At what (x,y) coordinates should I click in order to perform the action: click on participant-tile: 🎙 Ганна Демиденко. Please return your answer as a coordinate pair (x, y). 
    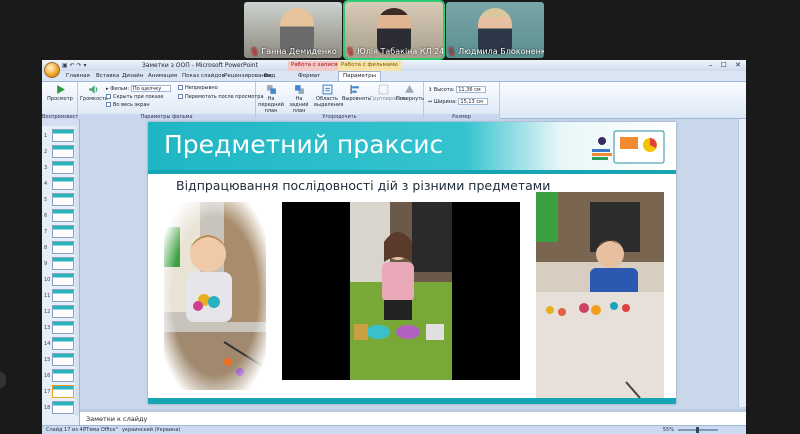
    Looking at the image, I should click on (293, 30).